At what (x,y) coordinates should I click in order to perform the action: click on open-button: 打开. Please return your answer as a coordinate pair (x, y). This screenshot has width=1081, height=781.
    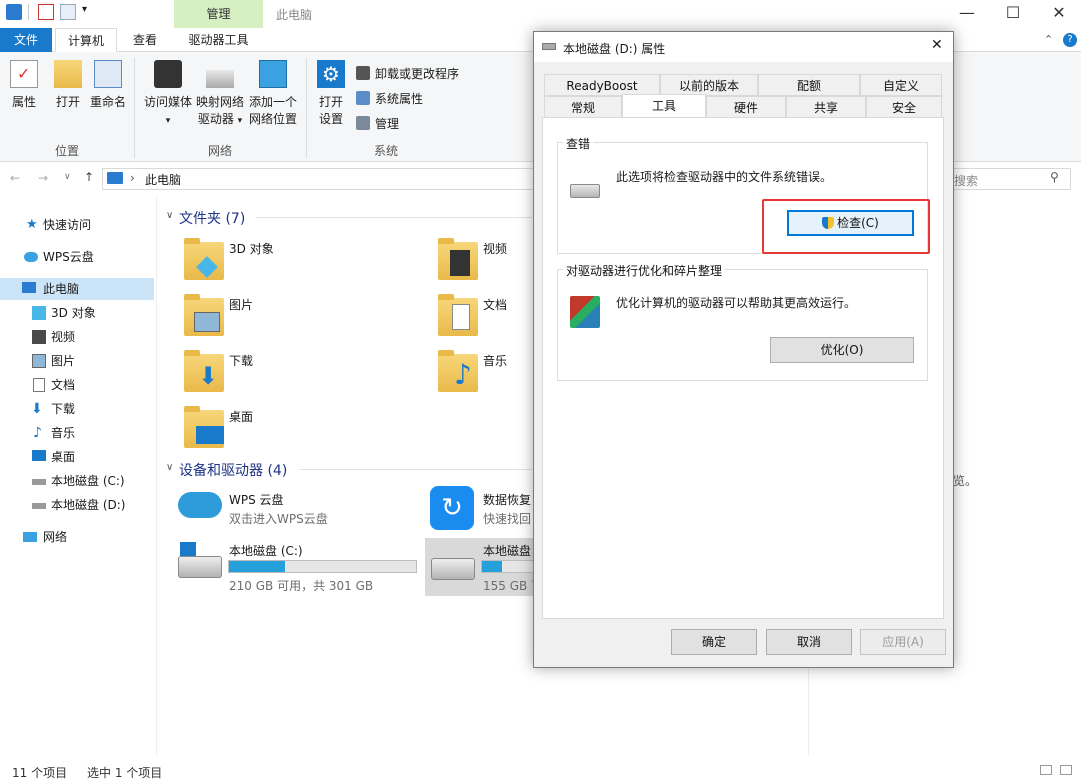
    Looking at the image, I should click on (68, 85).